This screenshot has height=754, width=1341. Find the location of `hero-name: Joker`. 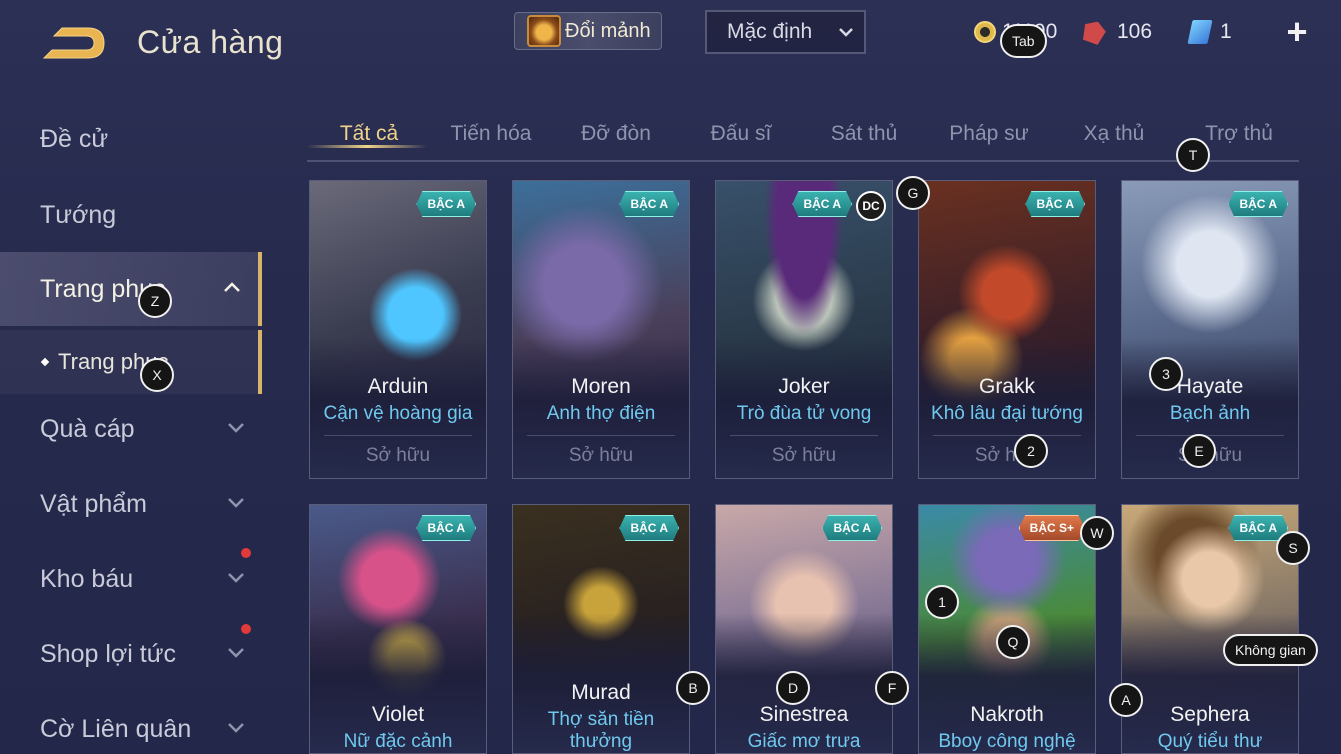

hero-name: Joker is located at coordinates (804, 386).